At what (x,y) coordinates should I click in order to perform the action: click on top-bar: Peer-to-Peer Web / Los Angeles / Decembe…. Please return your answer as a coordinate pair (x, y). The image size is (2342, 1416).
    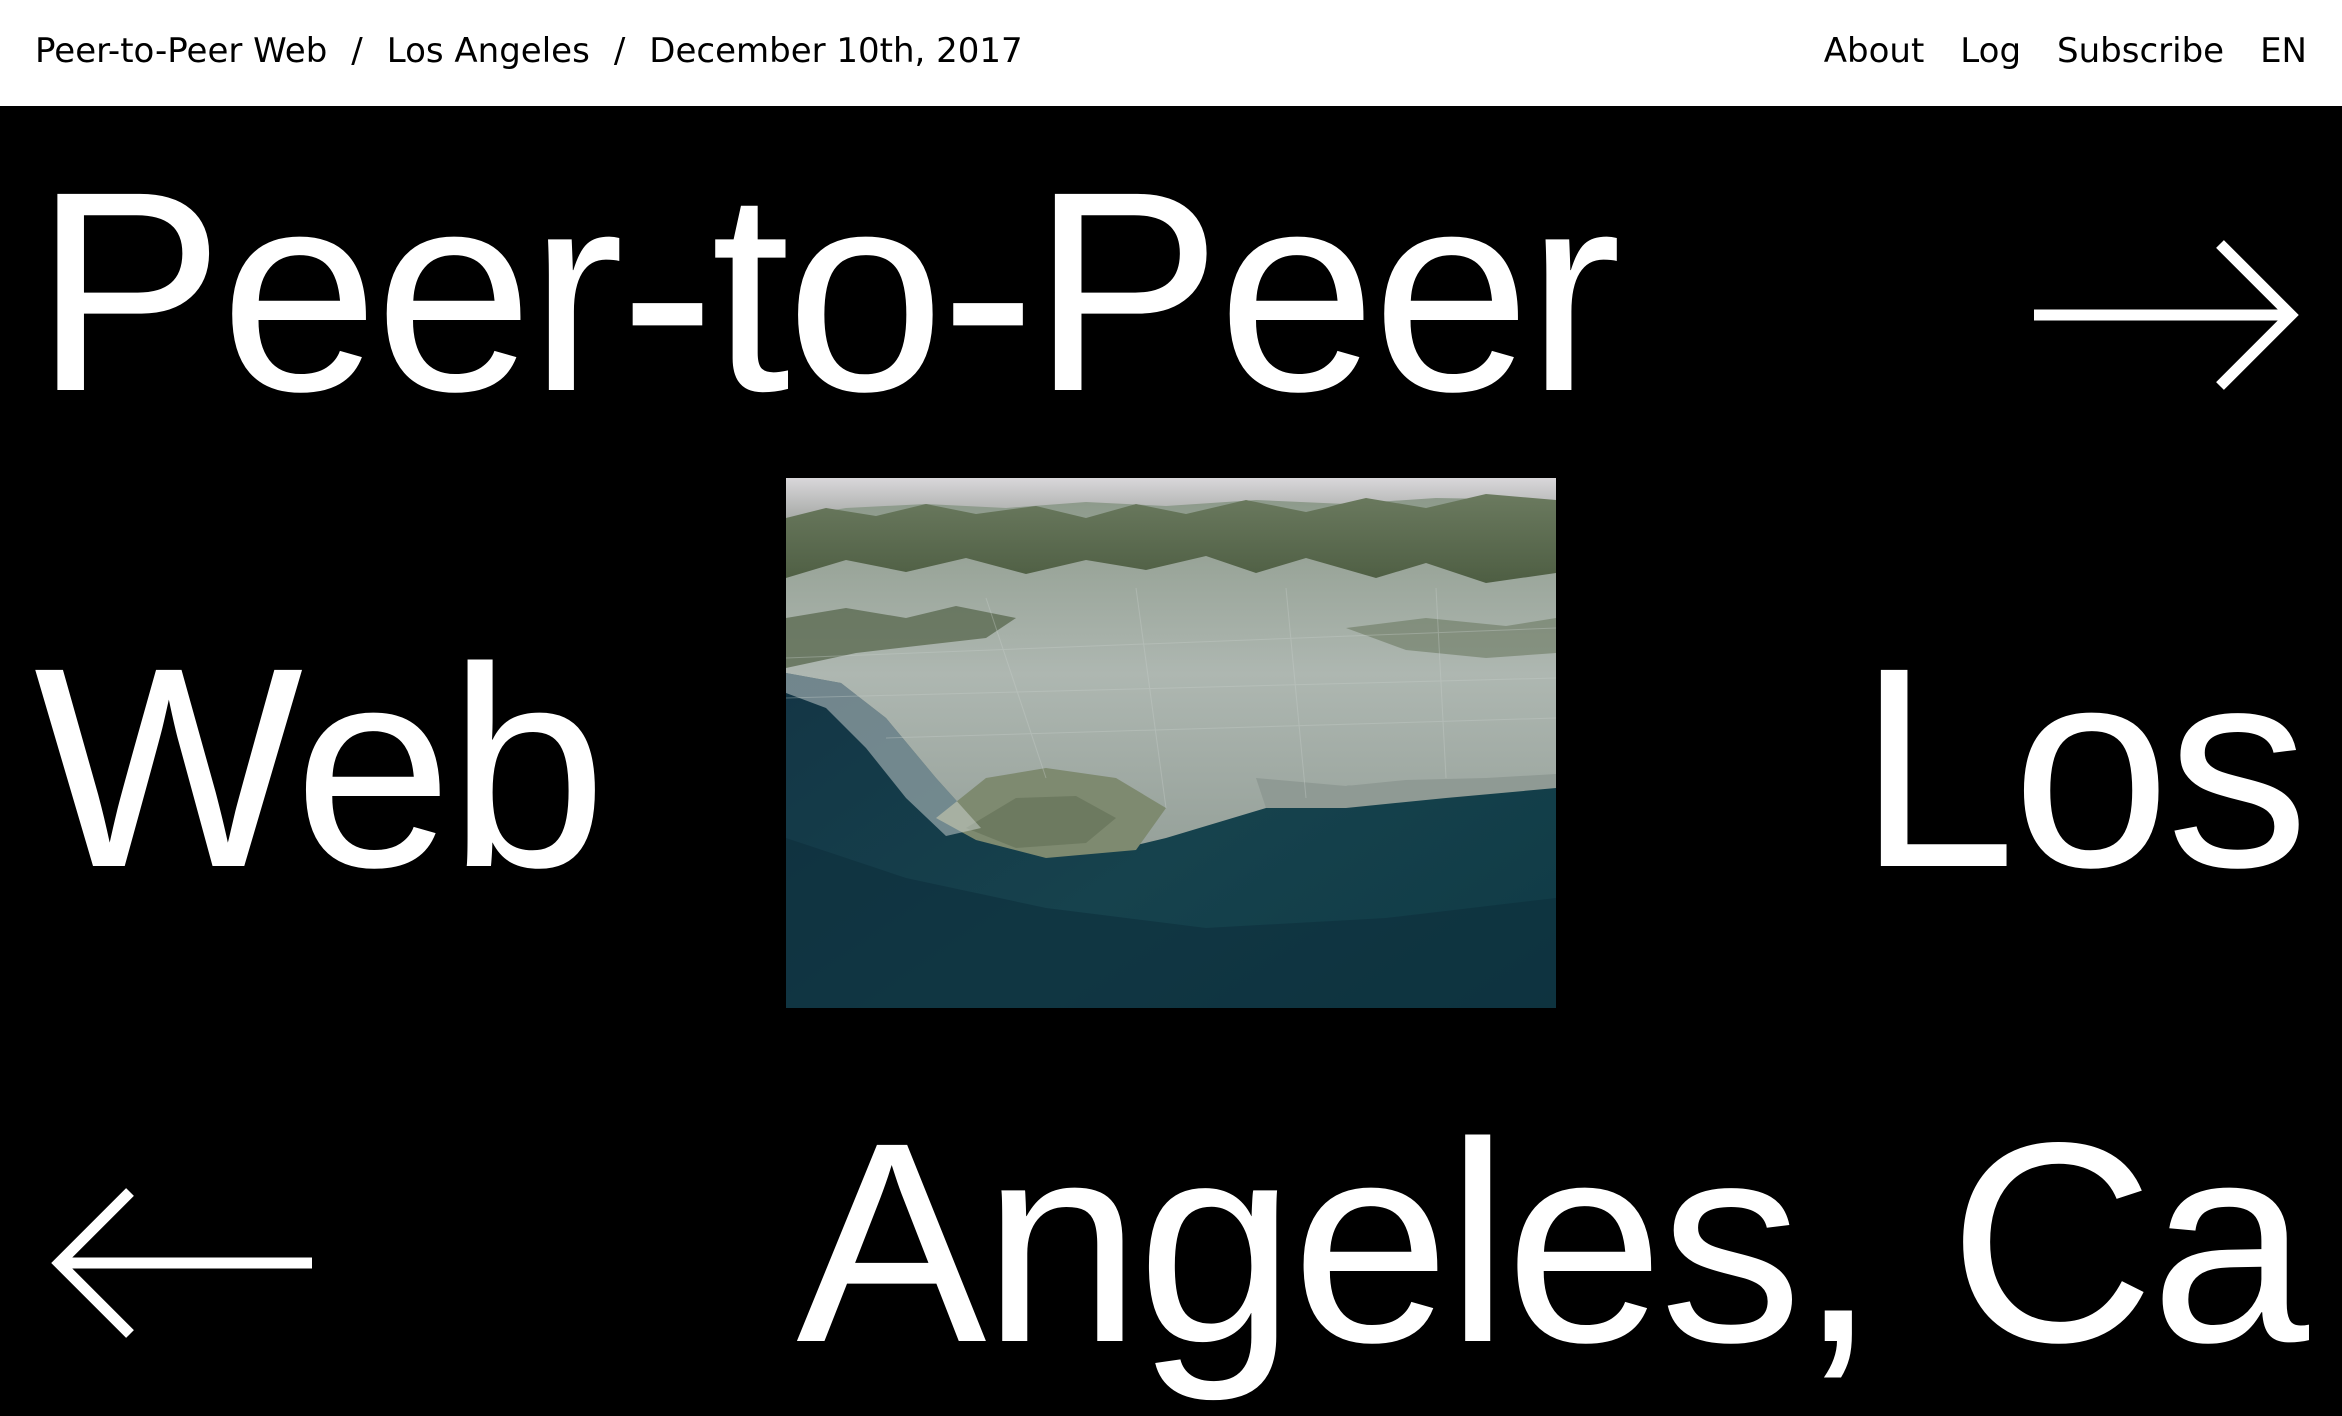
    Looking at the image, I should click on (1171, 53).